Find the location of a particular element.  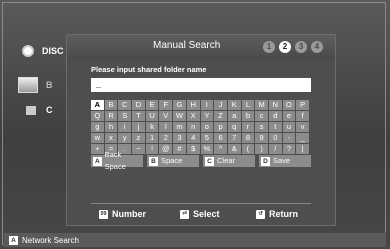

key: T is located at coordinates (138, 116).